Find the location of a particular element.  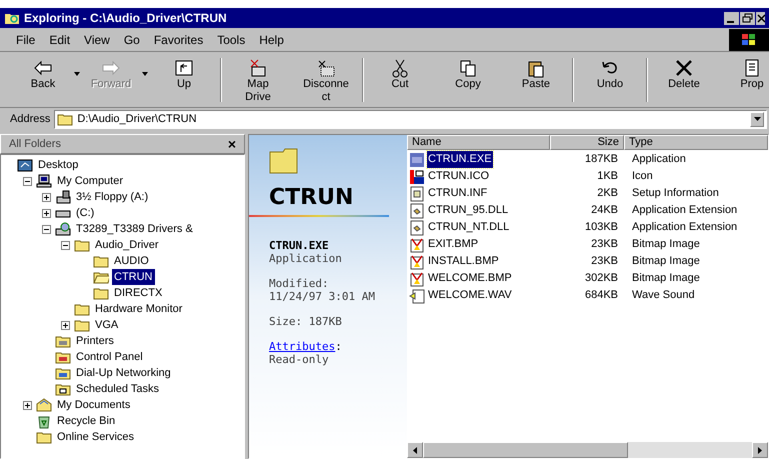

settings-file-icon is located at coordinates (417, 194).